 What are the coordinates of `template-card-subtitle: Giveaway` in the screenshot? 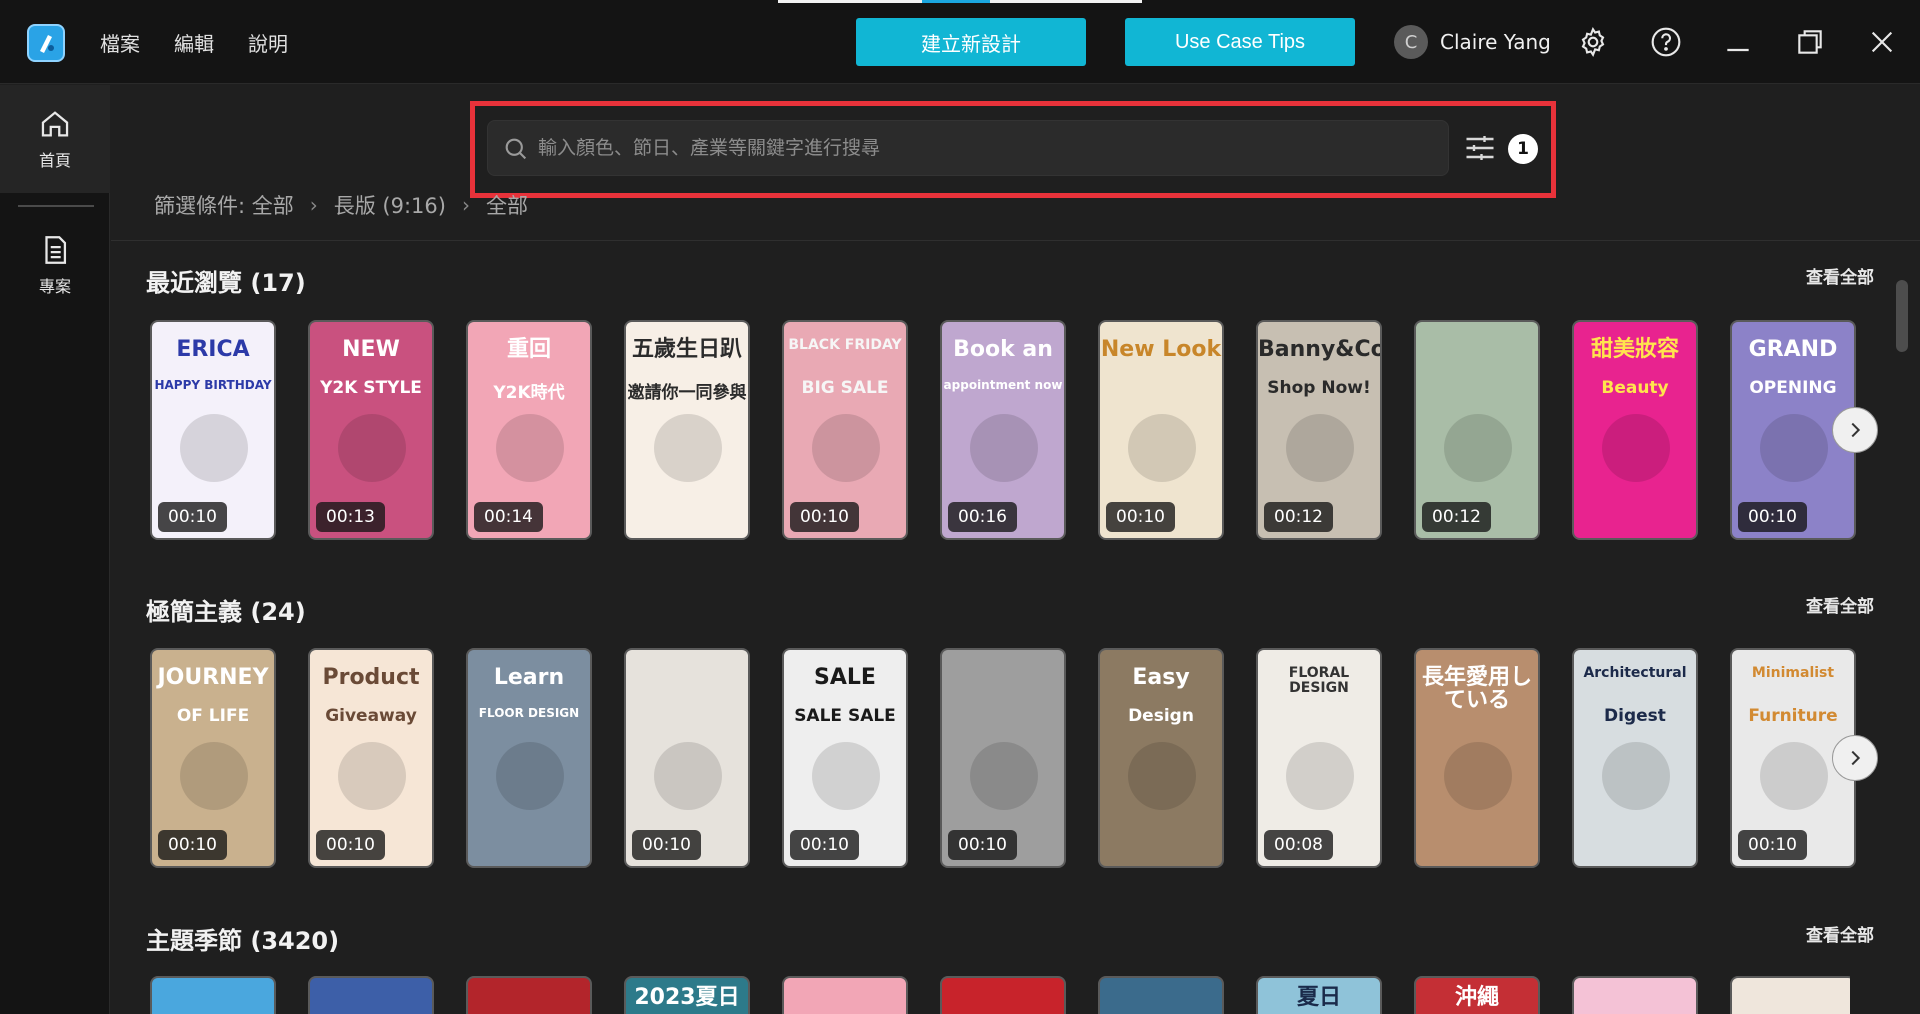 It's located at (371, 716).